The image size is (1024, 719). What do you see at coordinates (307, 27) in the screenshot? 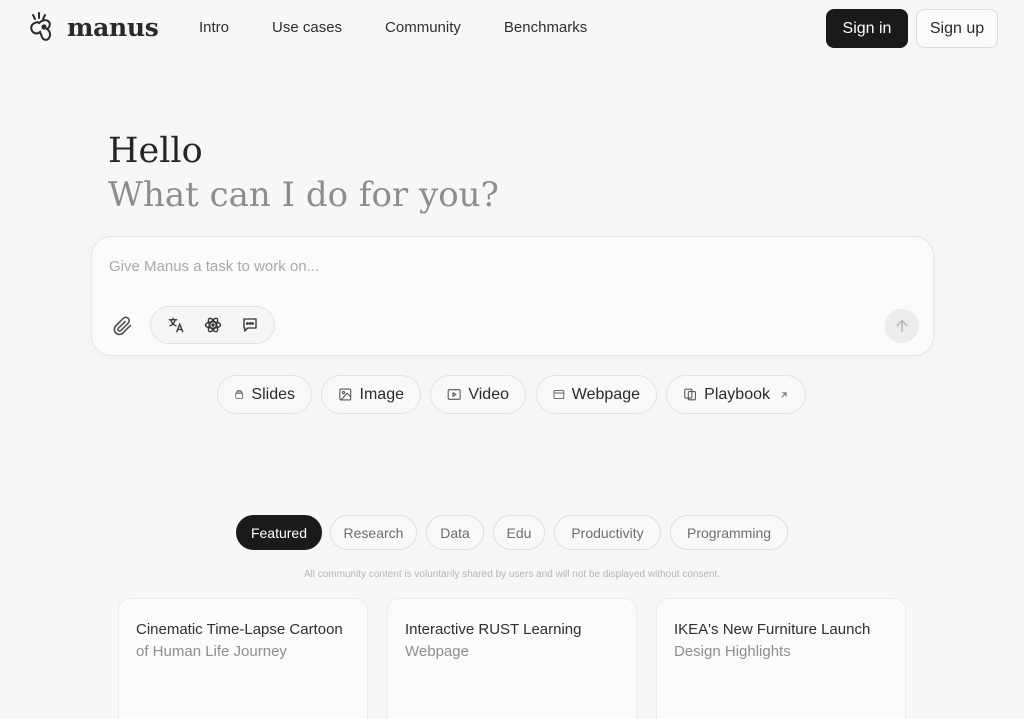
I see `nav-use-cases: Use cases` at bounding box center [307, 27].